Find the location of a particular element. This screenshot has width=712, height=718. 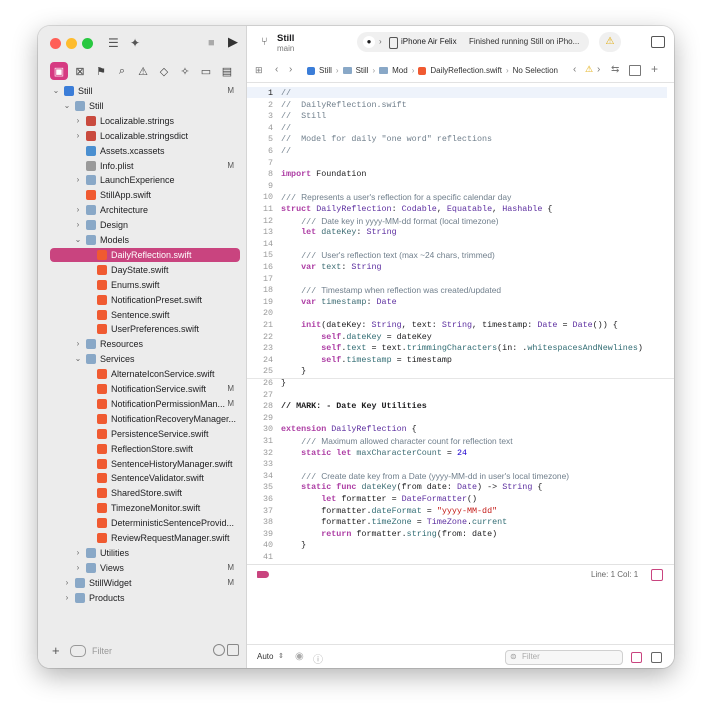

search-icon: ⌕ is located at coordinates (122, 71).